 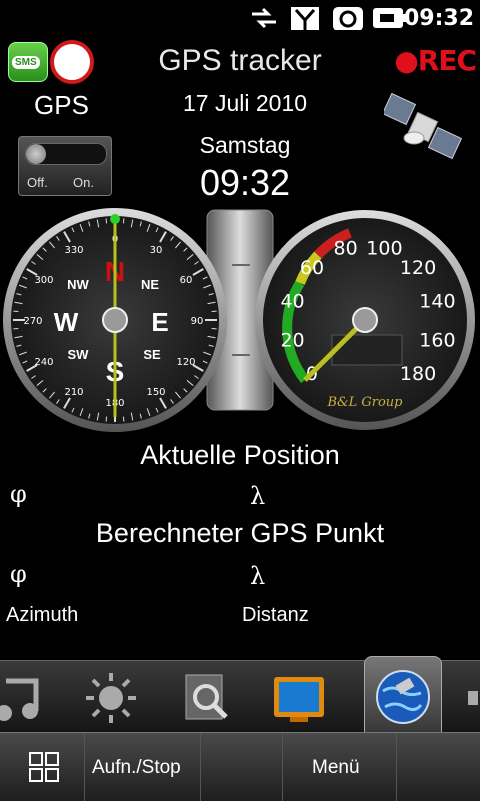 What do you see at coordinates (312, 268) in the screenshot?
I see `speed-tick-label: 60` at bounding box center [312, 268].